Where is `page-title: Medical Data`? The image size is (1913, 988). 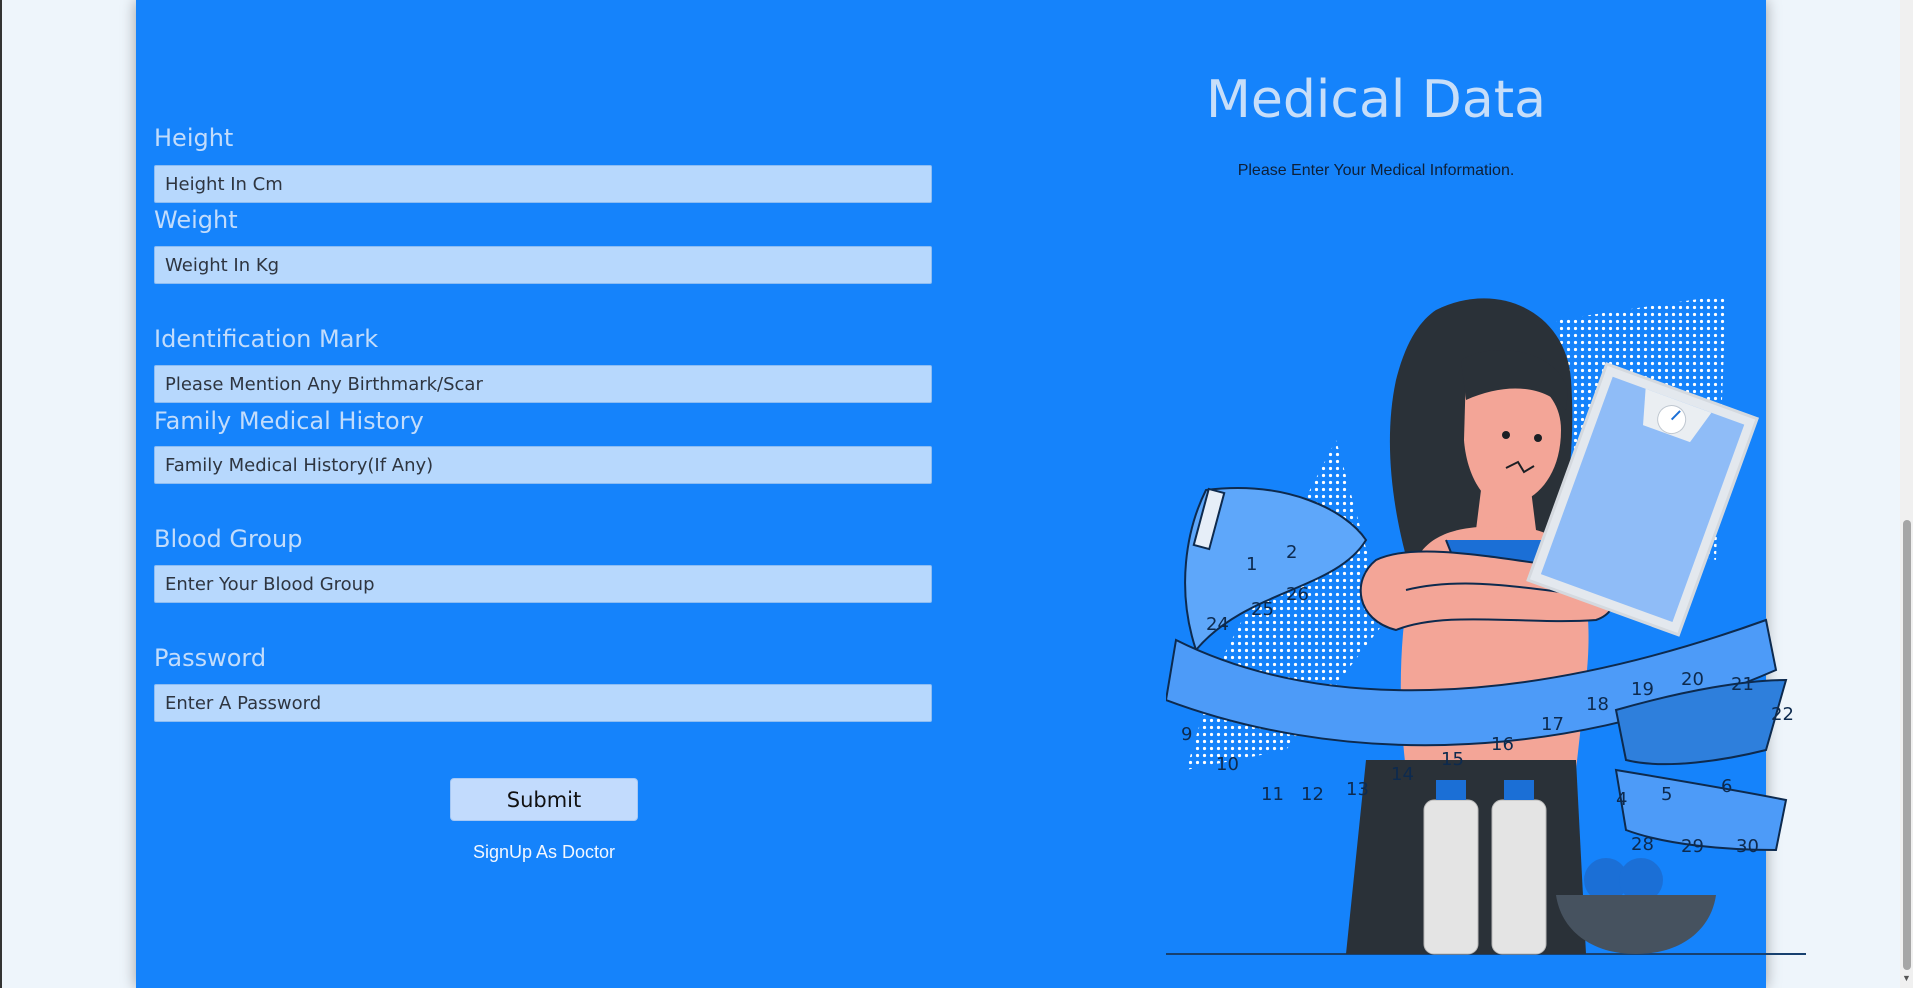 page-title: Medical Data is located at coordinates (1376, 100).